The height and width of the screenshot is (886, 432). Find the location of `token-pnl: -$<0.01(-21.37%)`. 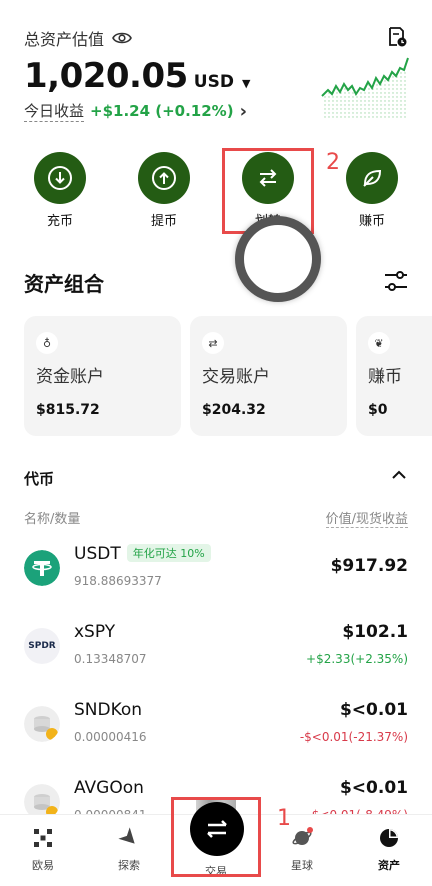

token-pnl: -$<0.01(-21.37%) is located at coordinates (353, 737).